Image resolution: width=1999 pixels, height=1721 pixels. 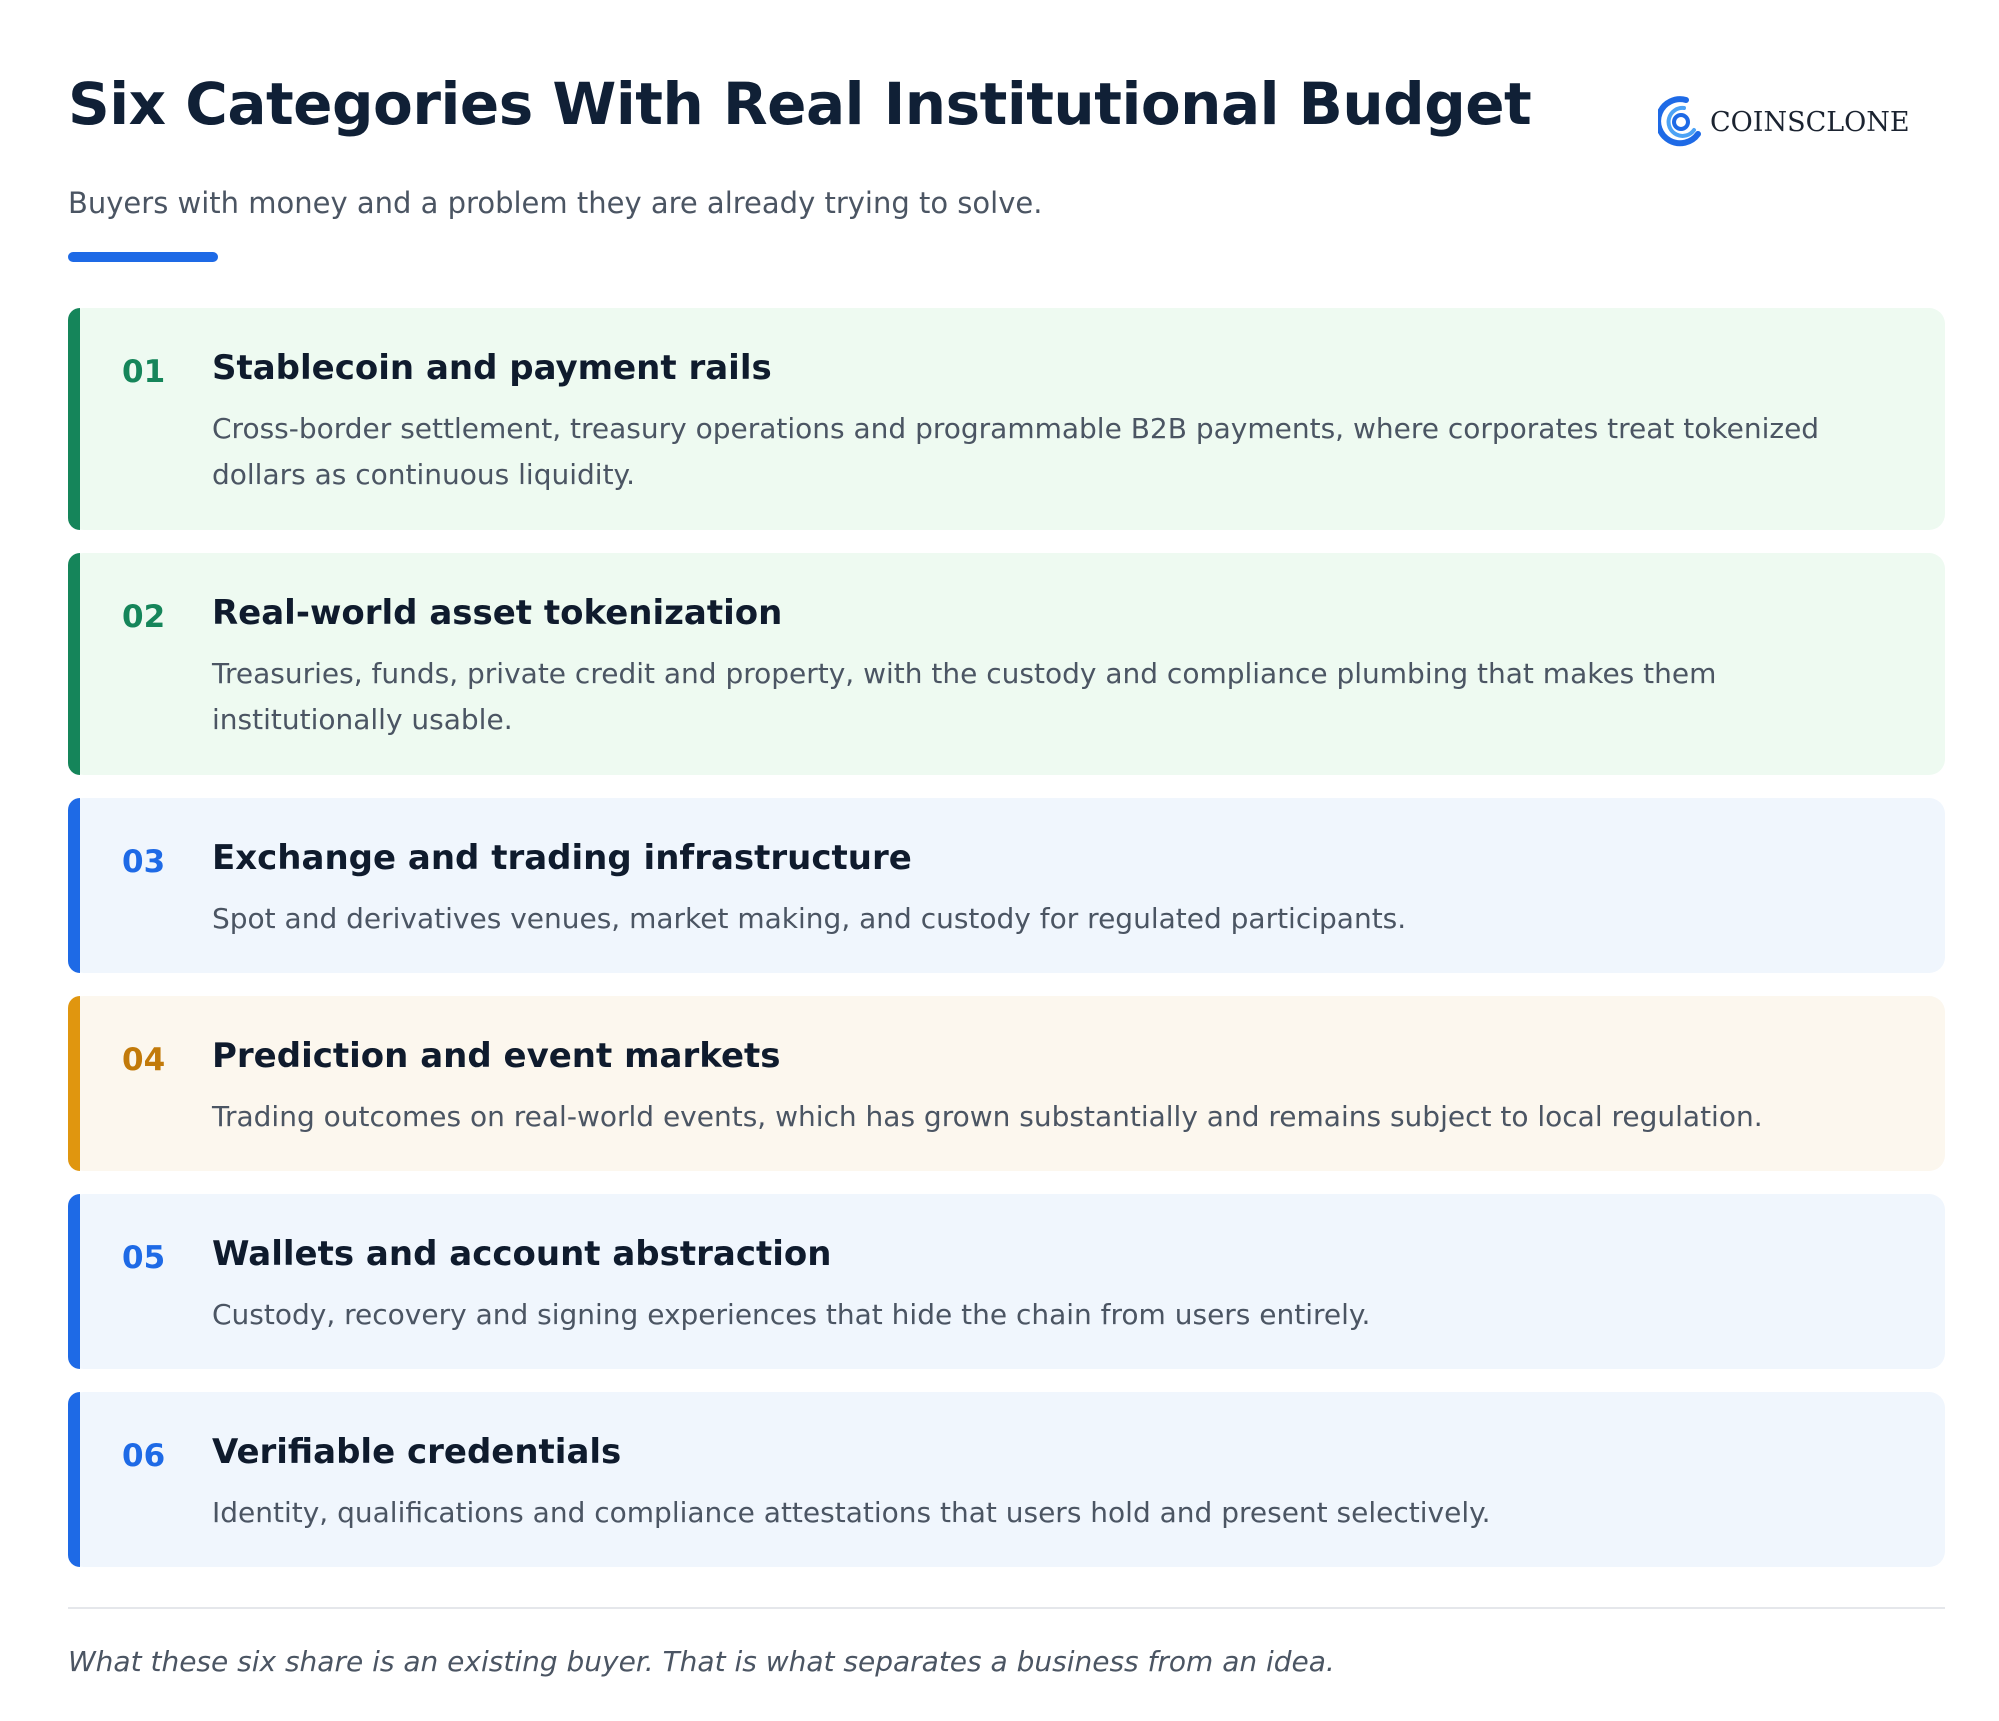 I want to click on category-title: Stablecoin and payment rails, so click(x=492, y=368).